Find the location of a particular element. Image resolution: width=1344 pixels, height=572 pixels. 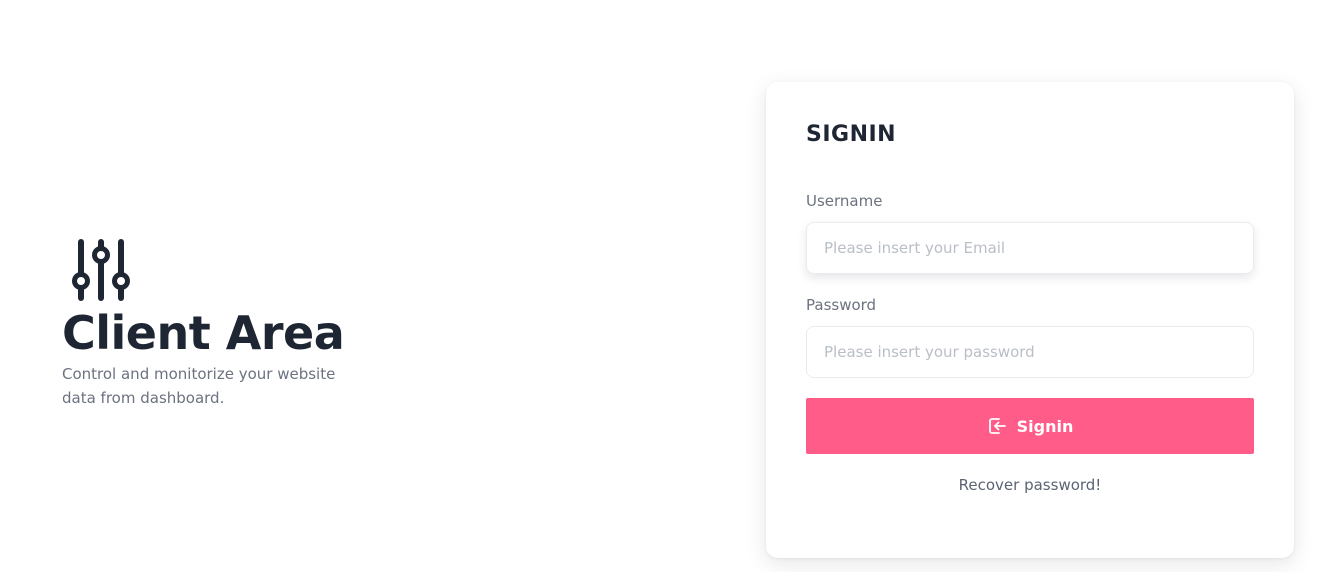

password-input is located at coordinates (1030, 352).